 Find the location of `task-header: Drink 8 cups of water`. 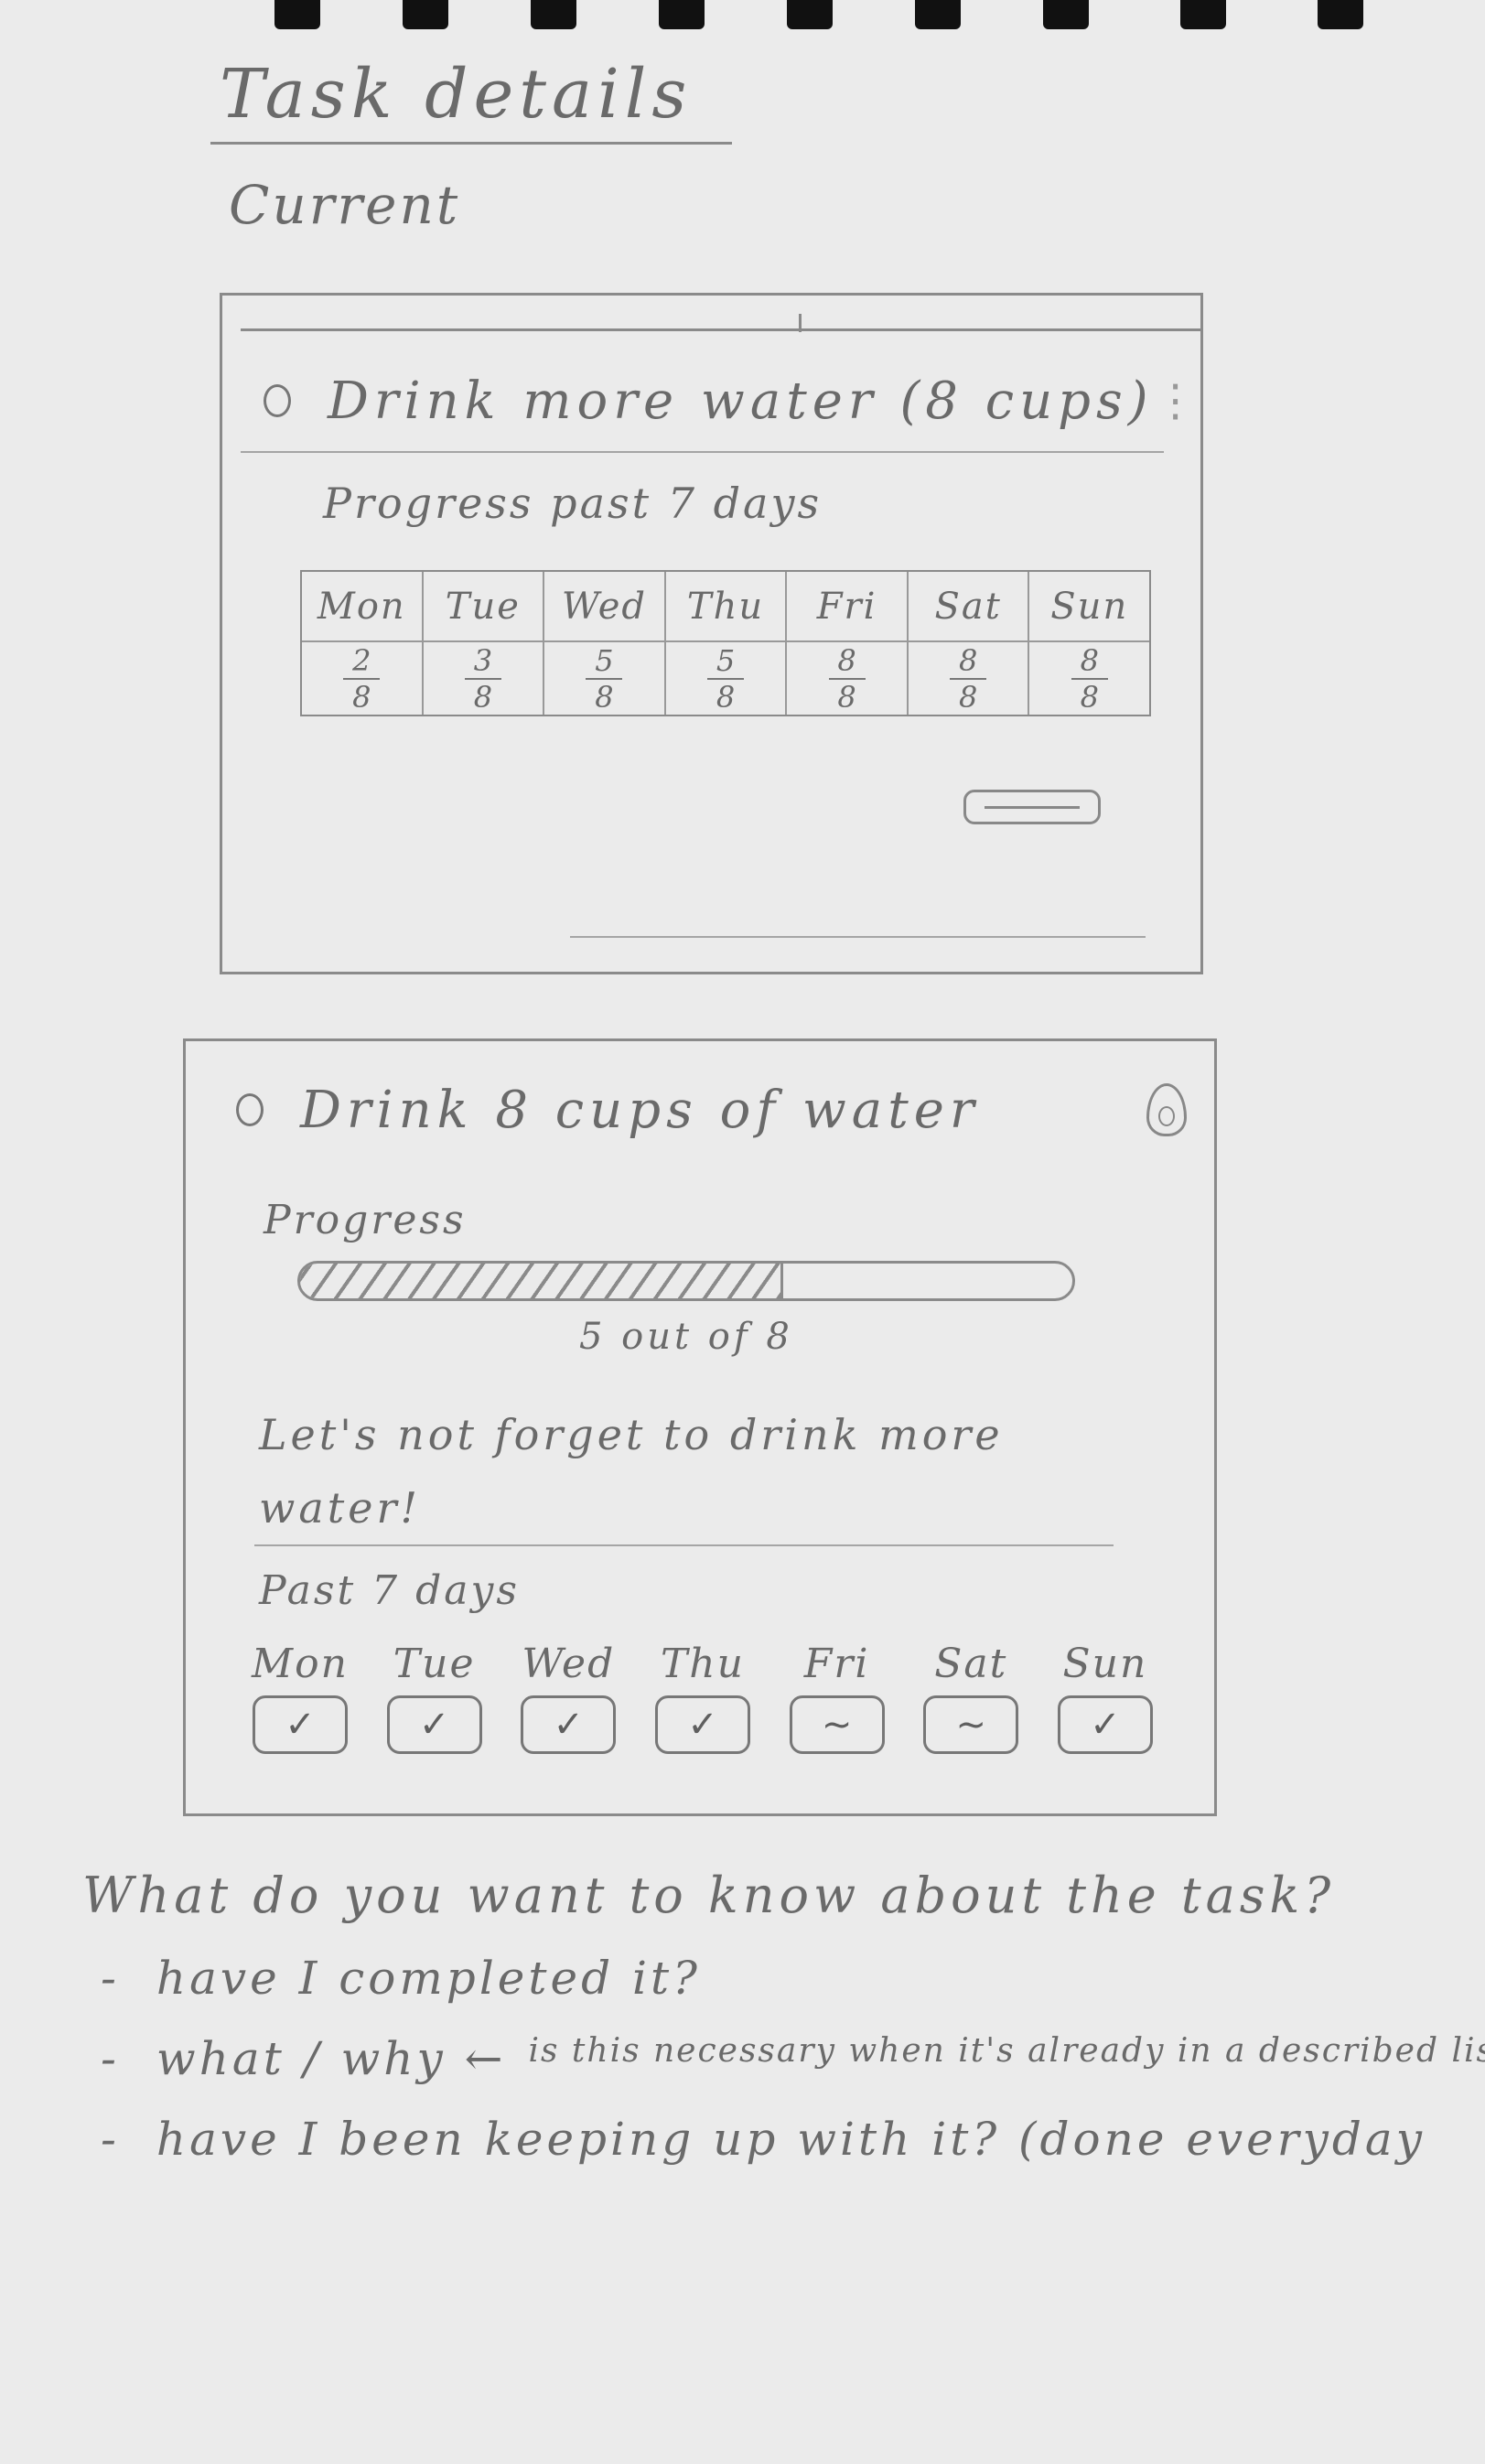

task-header: Drink 8 cups of water is located at coordinates (711, 1110).